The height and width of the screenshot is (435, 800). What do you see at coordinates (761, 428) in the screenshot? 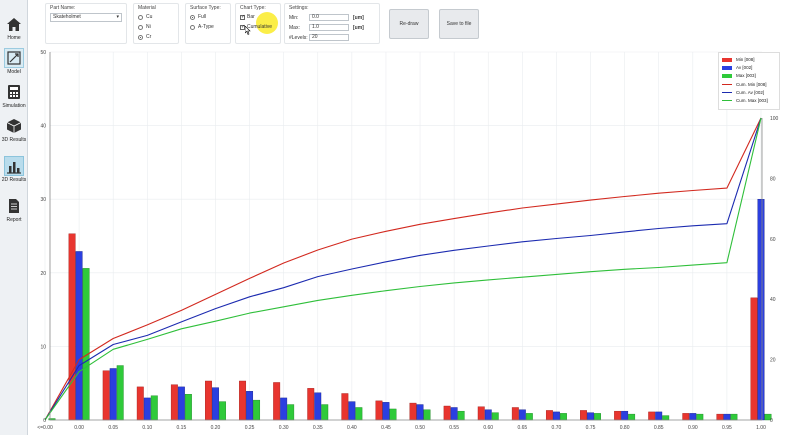
I see `x-tick-label: 1.00` at bounding box center [761, 428].